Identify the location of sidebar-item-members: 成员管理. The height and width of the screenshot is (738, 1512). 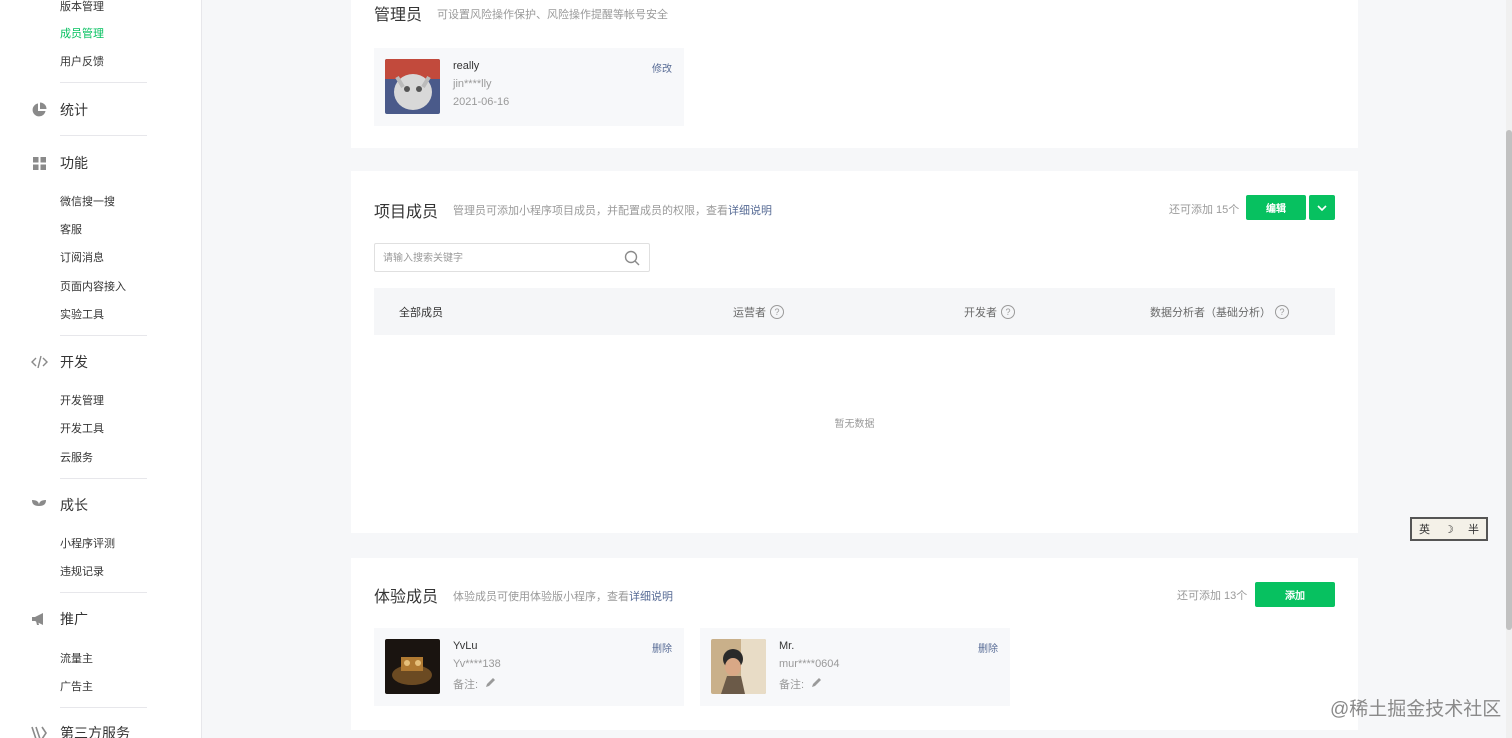
(82, 34).